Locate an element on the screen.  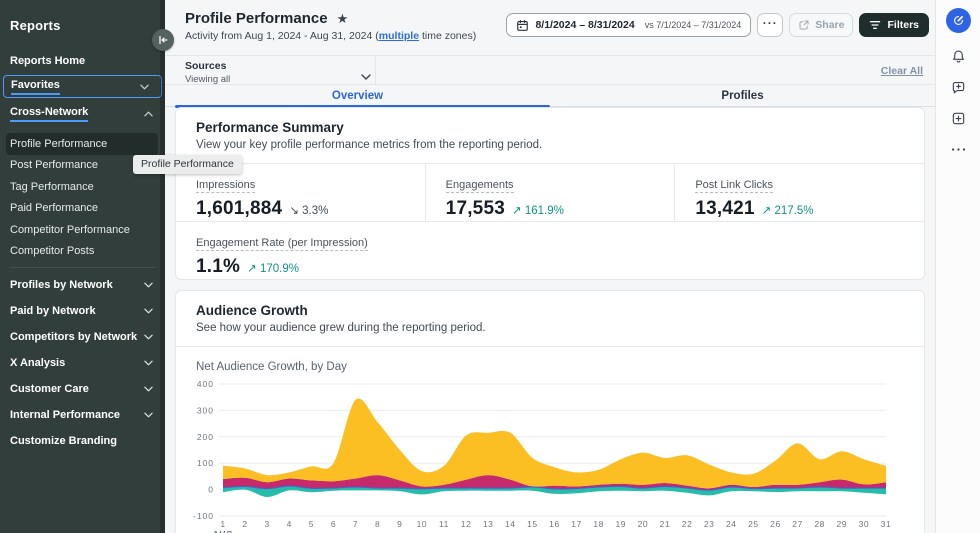
sidebar-item-competitors-by-network: Competitors by Network is located at coordinates (82, 337).